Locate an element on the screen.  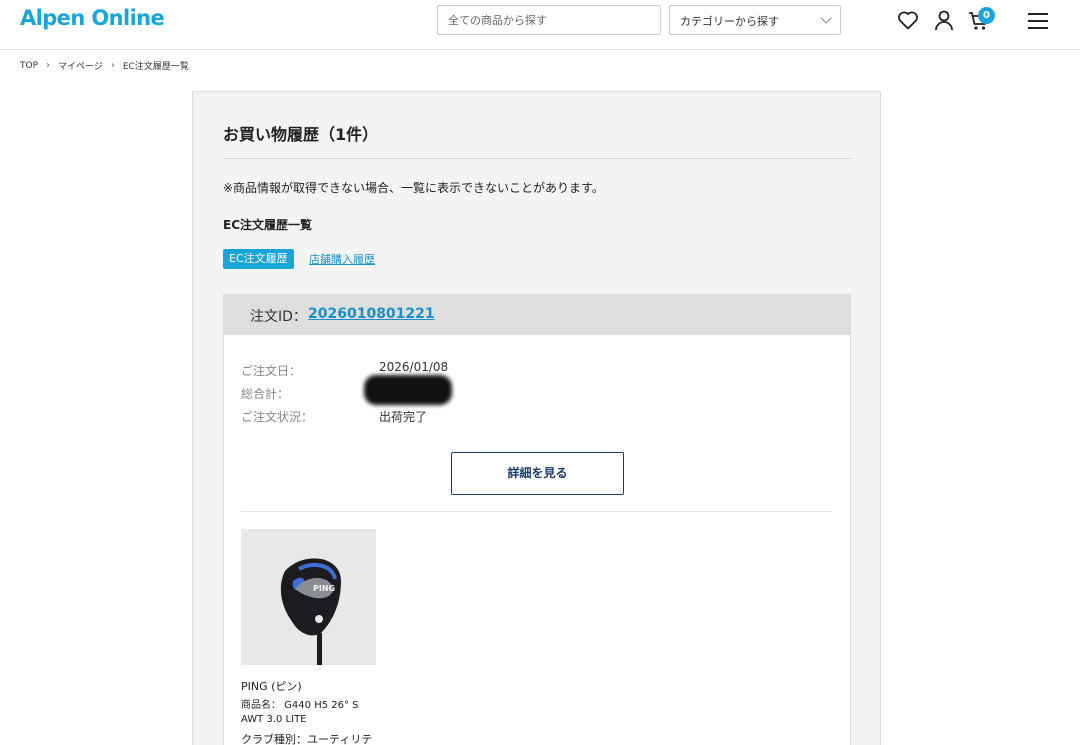
order-card-header: 注文ID： 2026010801221 is located at coordinates (537, 315).